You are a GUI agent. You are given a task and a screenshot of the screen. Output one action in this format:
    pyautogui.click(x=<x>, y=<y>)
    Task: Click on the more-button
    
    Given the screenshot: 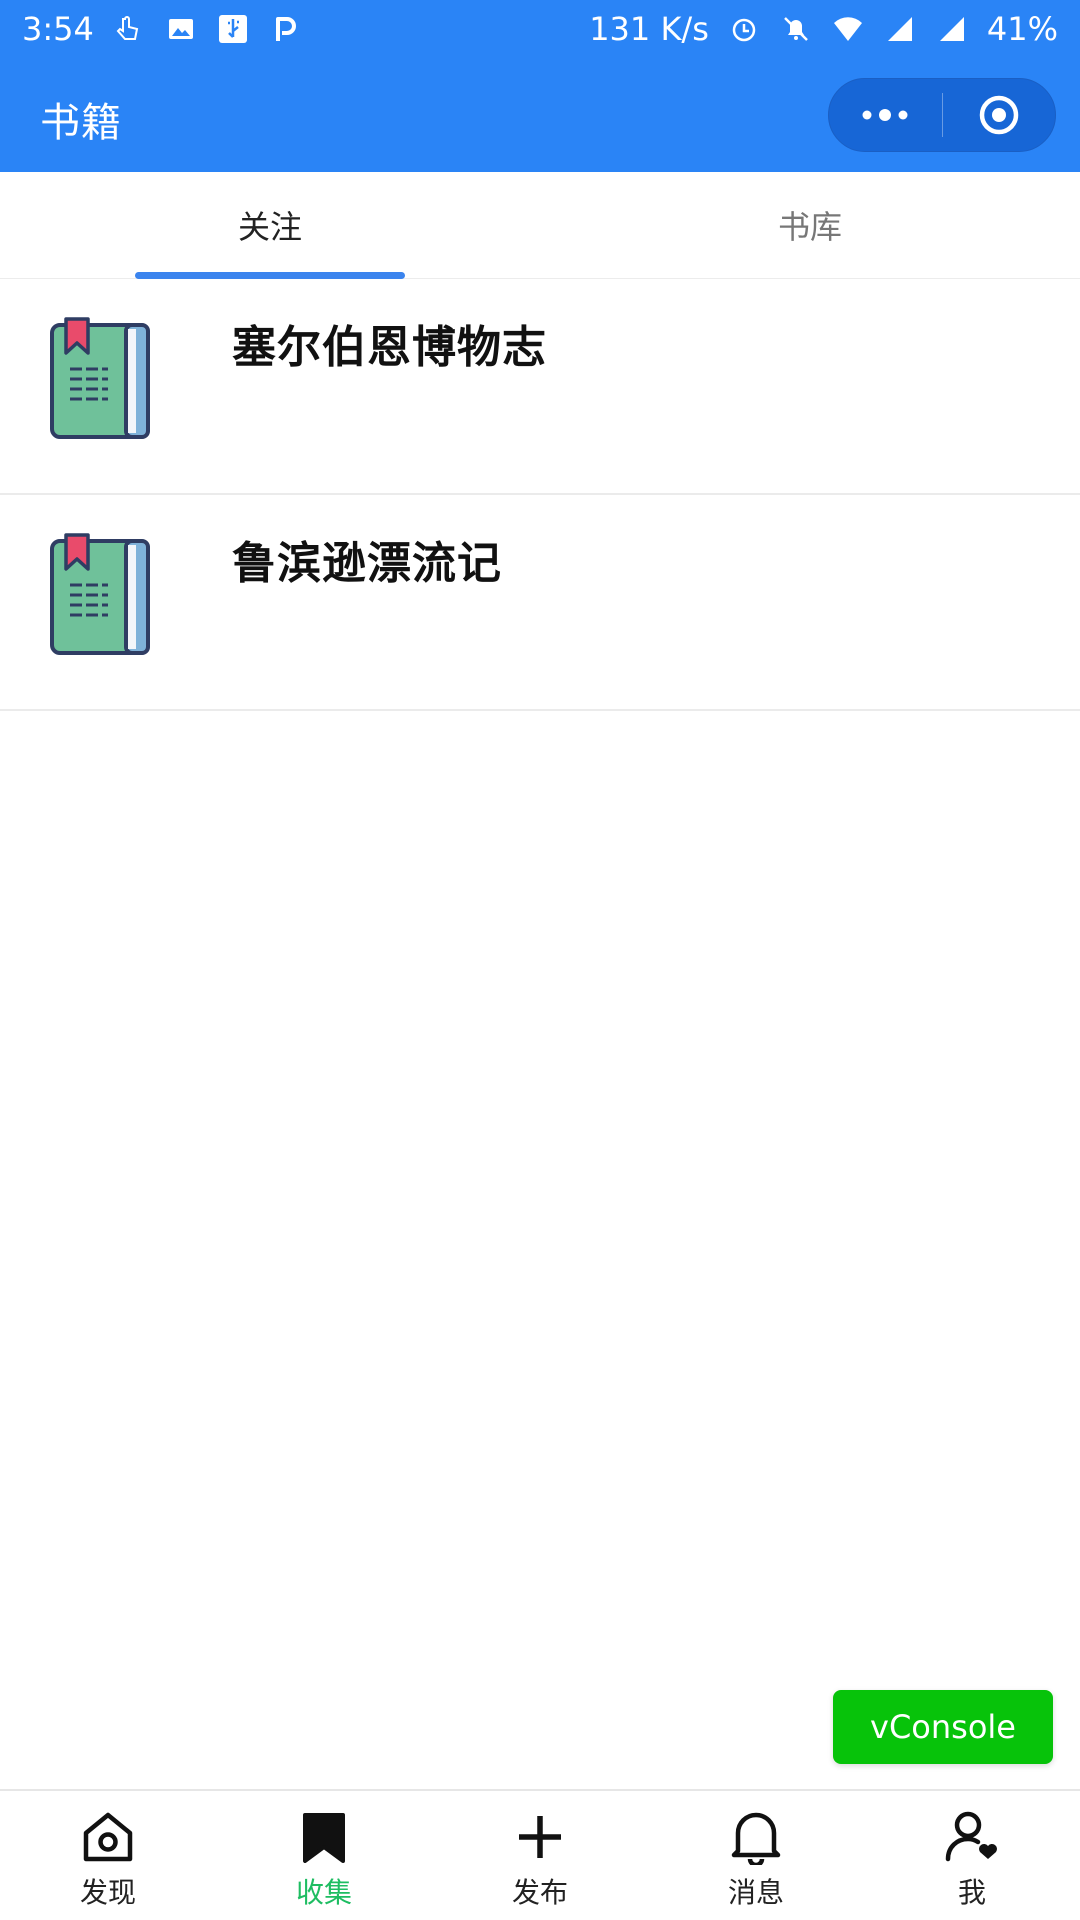 What is the action you would take?
    pyautogui.click(x=885, y=115)
    